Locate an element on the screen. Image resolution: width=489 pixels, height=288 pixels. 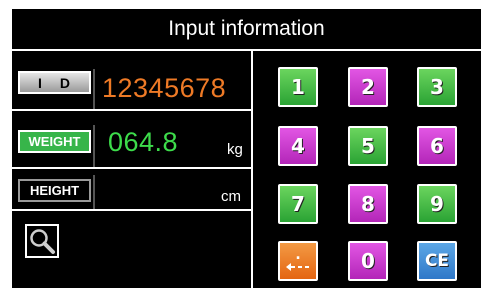
weight-unit: kg is located at coordinates (235, 149).